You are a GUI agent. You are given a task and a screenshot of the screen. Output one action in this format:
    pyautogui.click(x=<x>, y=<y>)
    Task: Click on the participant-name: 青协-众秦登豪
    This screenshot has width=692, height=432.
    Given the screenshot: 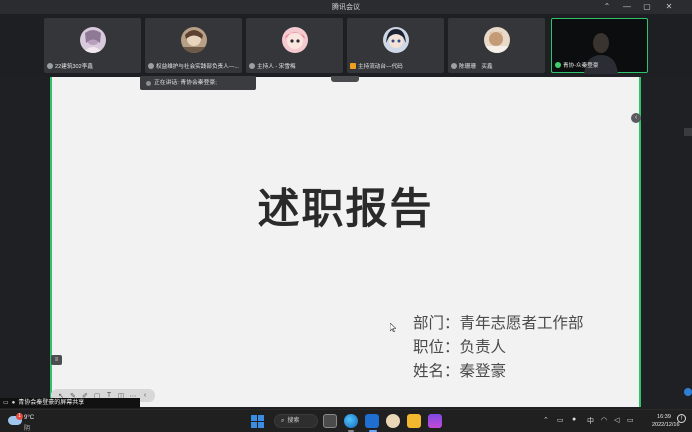 What is the action you would take?
    pyautogui.click(x=581, y=66)
    